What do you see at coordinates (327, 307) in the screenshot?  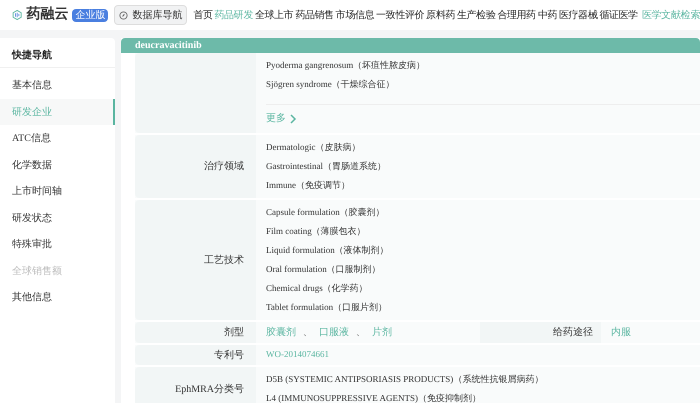 I see `row-value: Tablet formulation（口服片剂）` at bounding box center [327, 307].